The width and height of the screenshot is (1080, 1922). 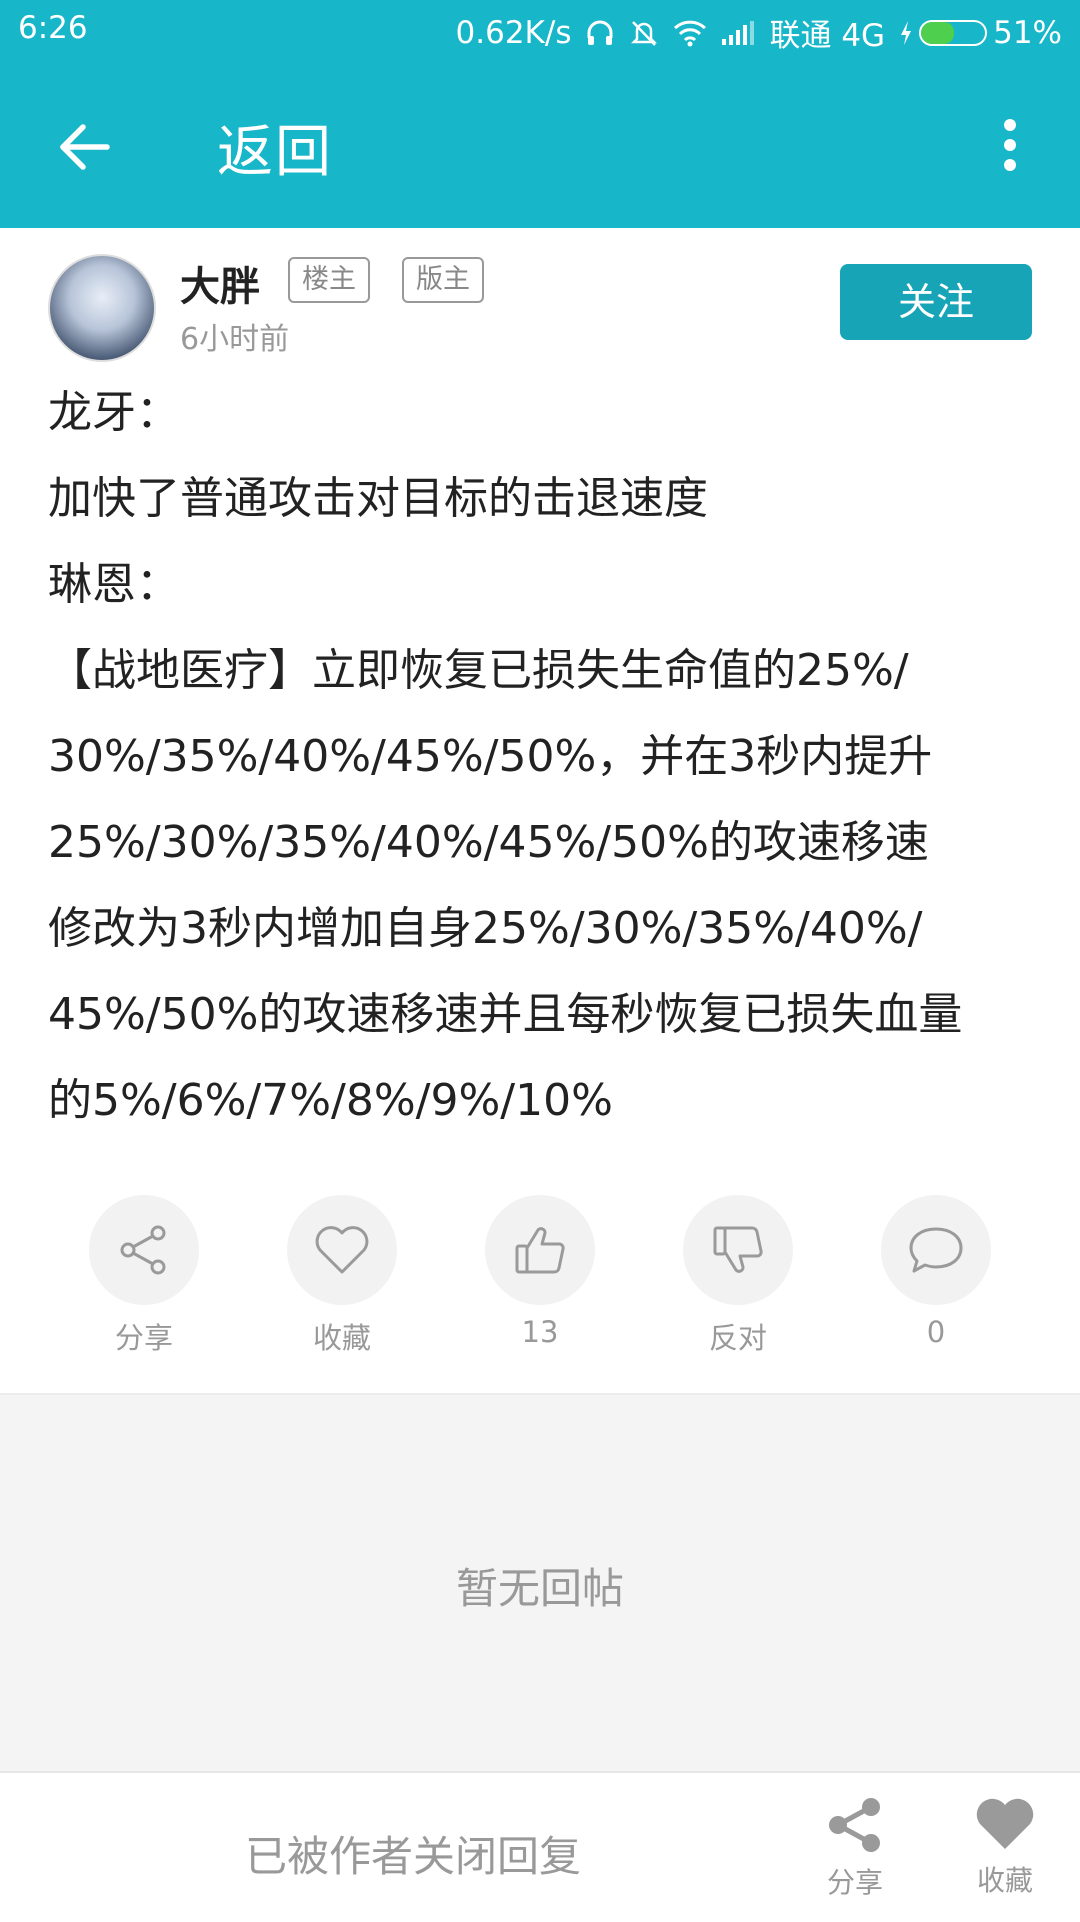 I want to click on charging-icon, so click(x=906, y=32).